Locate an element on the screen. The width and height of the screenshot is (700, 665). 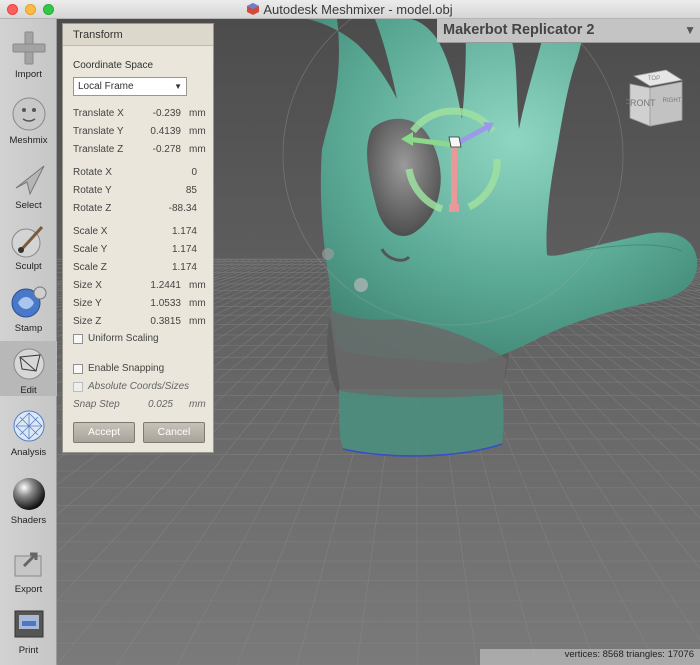
cancel-button: Cancel is located at coordinates (174, 432).